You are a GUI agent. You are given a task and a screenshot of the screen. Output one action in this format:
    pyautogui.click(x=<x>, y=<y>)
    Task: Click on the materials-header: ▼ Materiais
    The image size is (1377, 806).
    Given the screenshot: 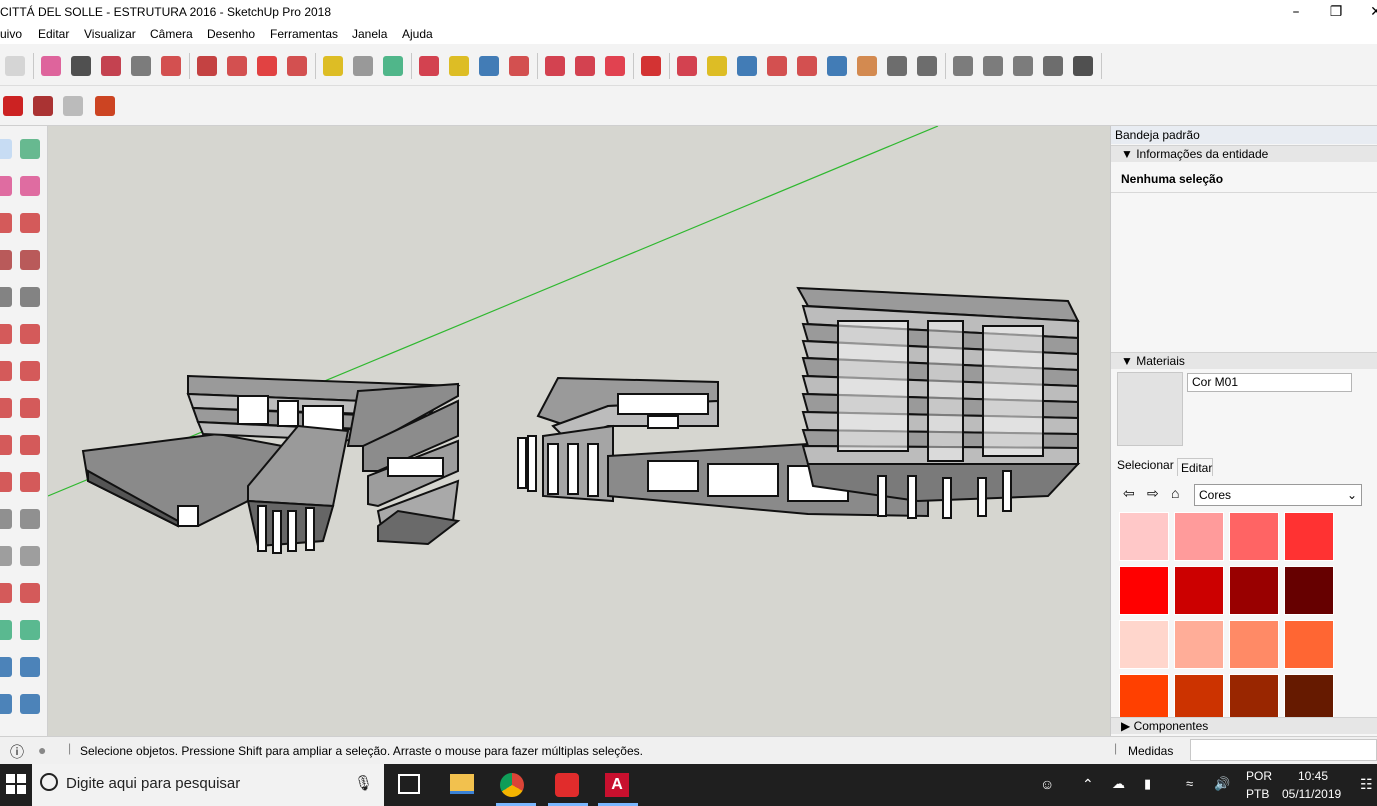 What is the action you would take?
    pyautogui.click(x=1244, y=360)
    